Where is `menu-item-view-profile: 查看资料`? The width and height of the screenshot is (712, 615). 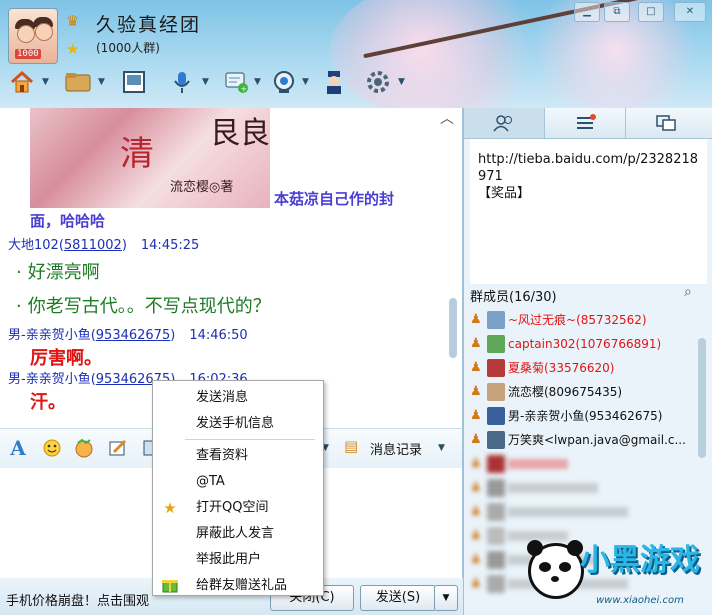 menu-item-view-profile: 查看资料 is located at coordinates (238, 456).